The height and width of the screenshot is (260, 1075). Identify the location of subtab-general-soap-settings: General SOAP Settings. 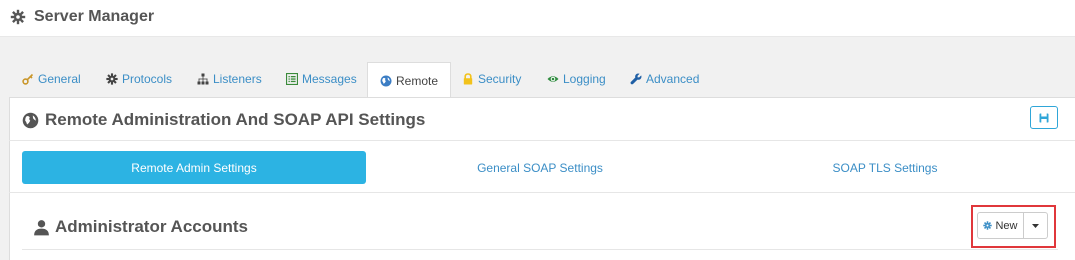
(540, 167).